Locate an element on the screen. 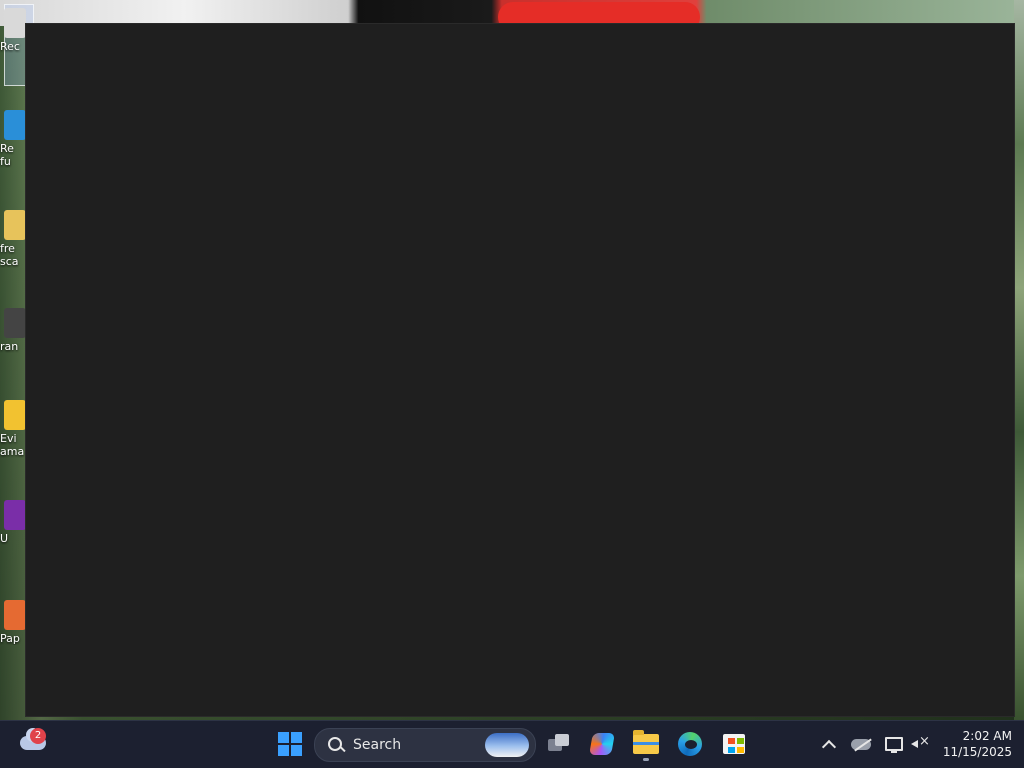 This screenshot has height=768, width=1024. search-icon is located at coordinates (336, 745).